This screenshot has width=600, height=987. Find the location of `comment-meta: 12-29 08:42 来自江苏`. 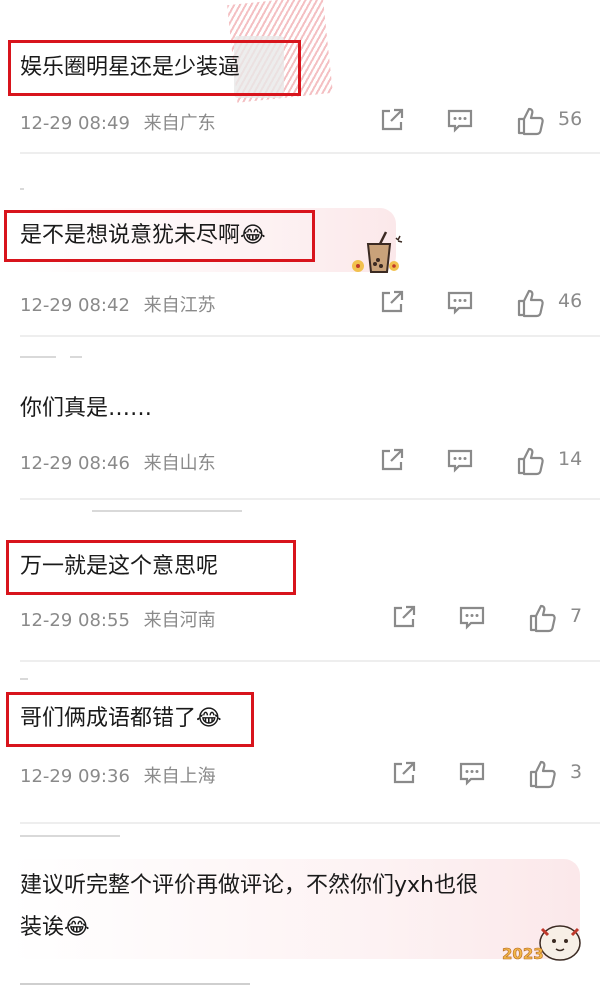

comment-meta: 12-29 08:42 来自江苏 is located at coordinates (118, 304).